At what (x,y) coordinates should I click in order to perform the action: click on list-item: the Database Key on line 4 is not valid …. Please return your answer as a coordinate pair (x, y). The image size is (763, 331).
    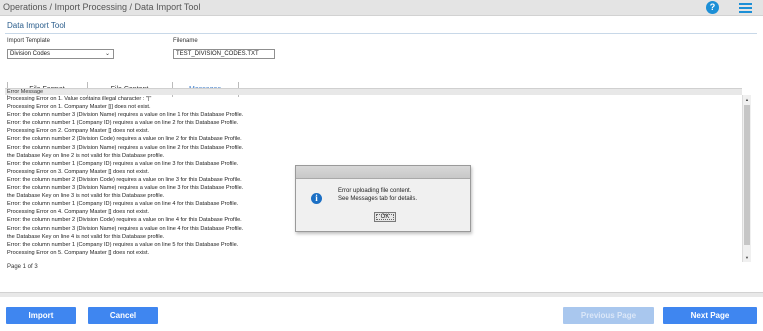
    Looking at the image, I should click on (86, 236).